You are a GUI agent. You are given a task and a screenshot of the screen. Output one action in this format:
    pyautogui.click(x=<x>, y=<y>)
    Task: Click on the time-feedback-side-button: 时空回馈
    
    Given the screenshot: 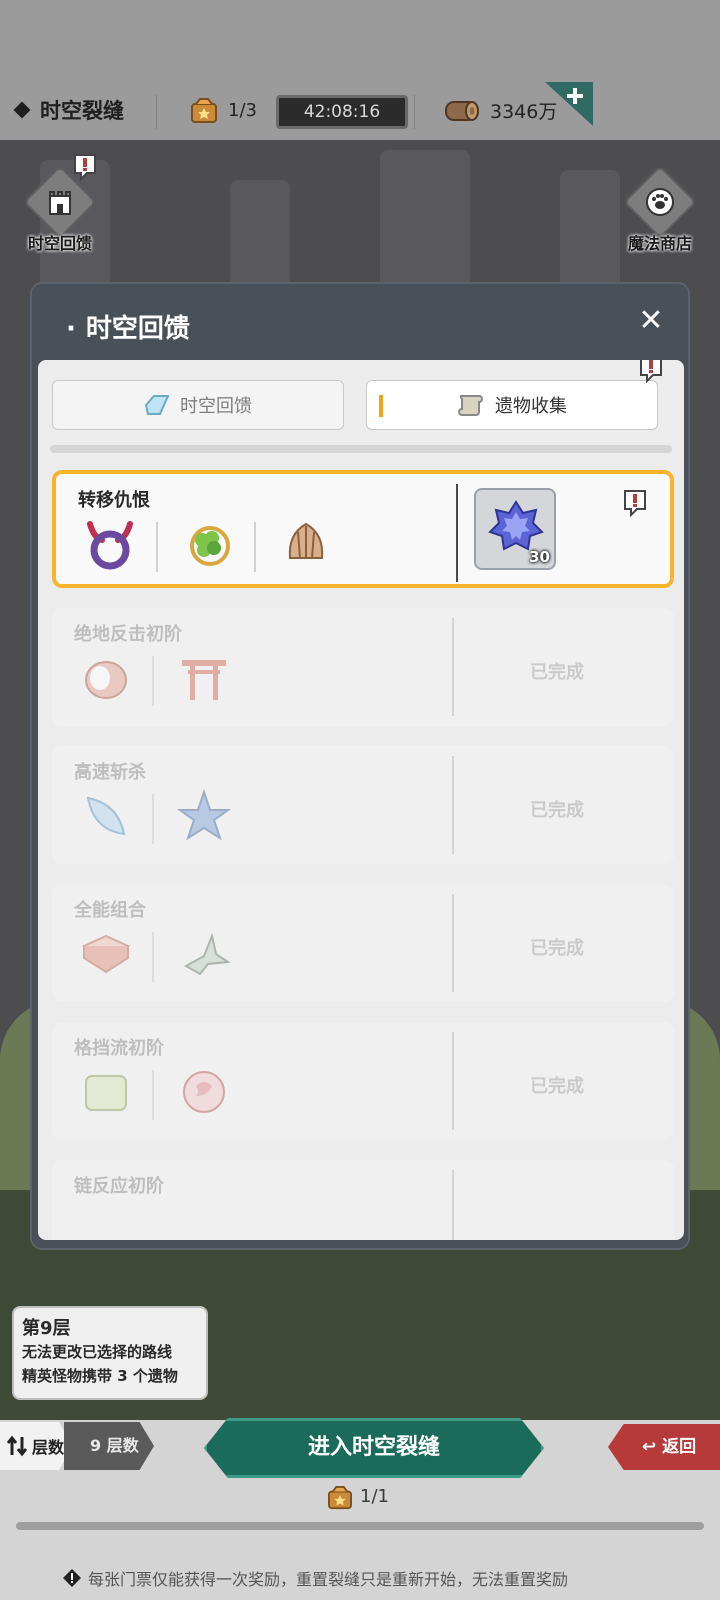 What is the action you would take?
    pyautogui.click(x=60, y=213)
    